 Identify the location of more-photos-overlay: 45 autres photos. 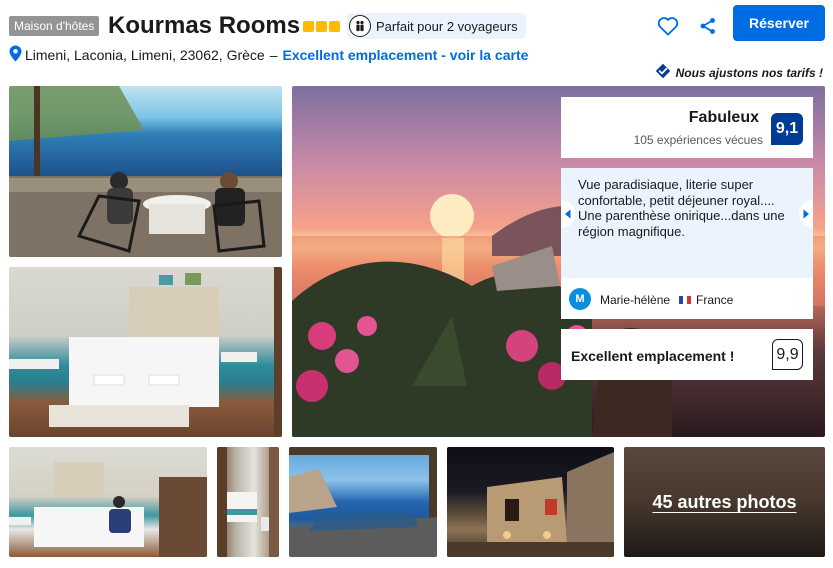
(724, 502).